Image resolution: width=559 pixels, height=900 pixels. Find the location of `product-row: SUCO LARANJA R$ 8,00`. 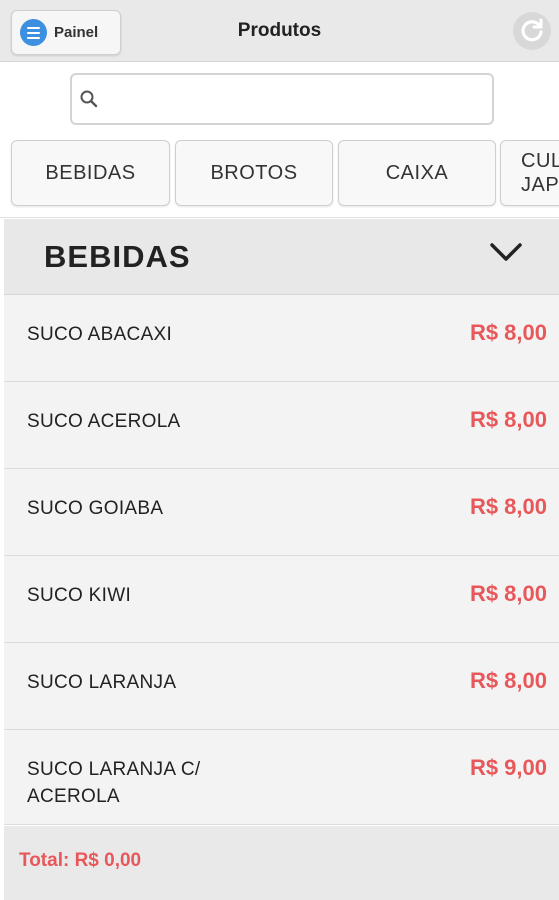

product-row: SUCO LARANJA R$ 8,00 is located at coordinates (281, 686).